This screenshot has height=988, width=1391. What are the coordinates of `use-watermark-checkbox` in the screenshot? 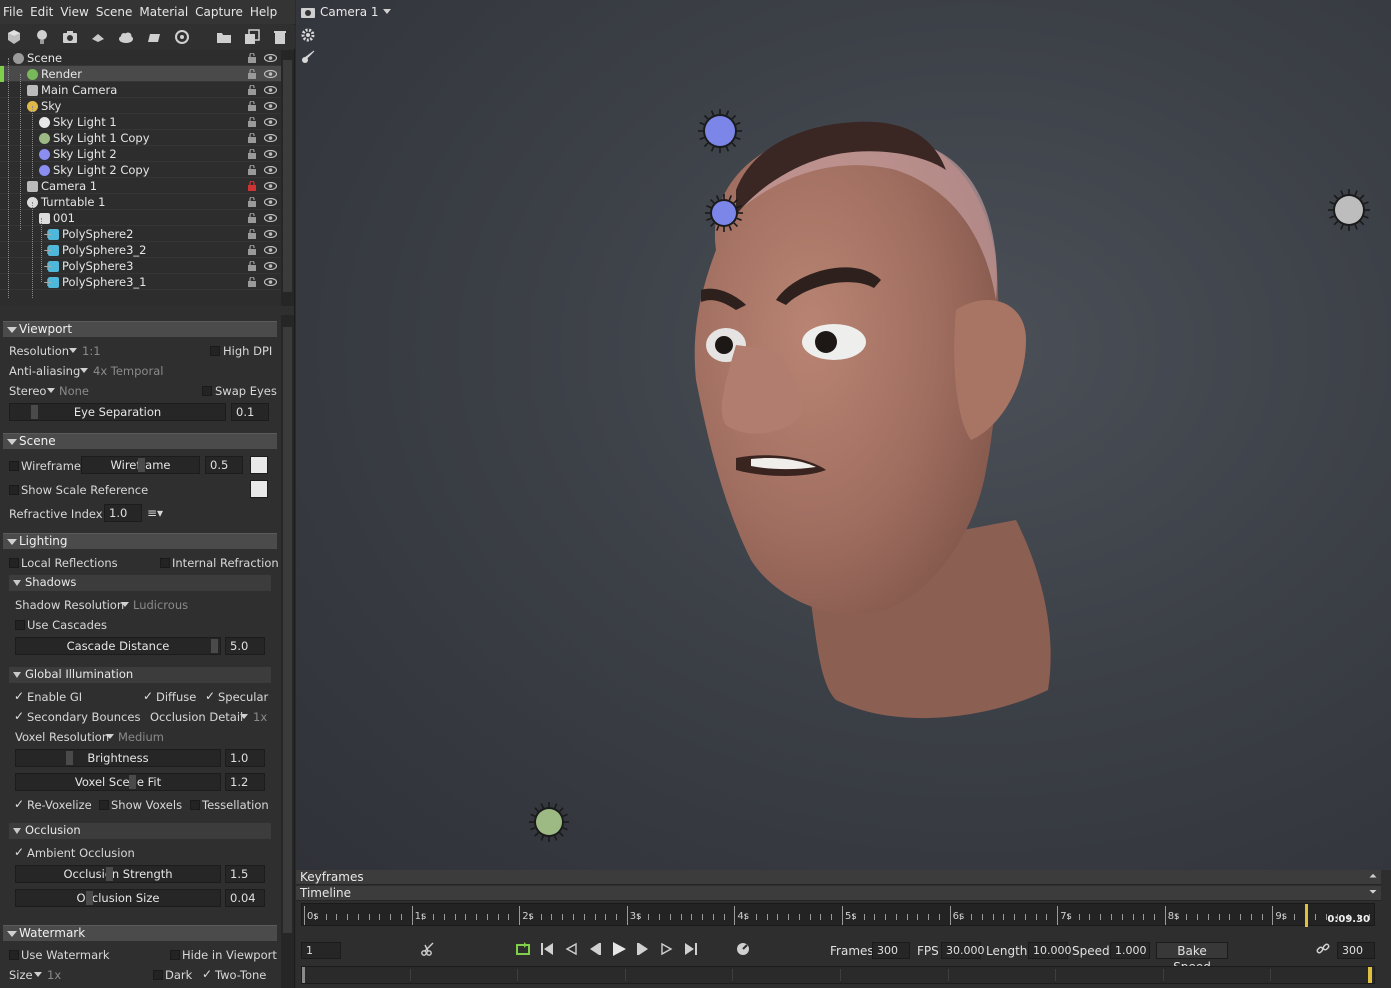 It's located at (14, 955).